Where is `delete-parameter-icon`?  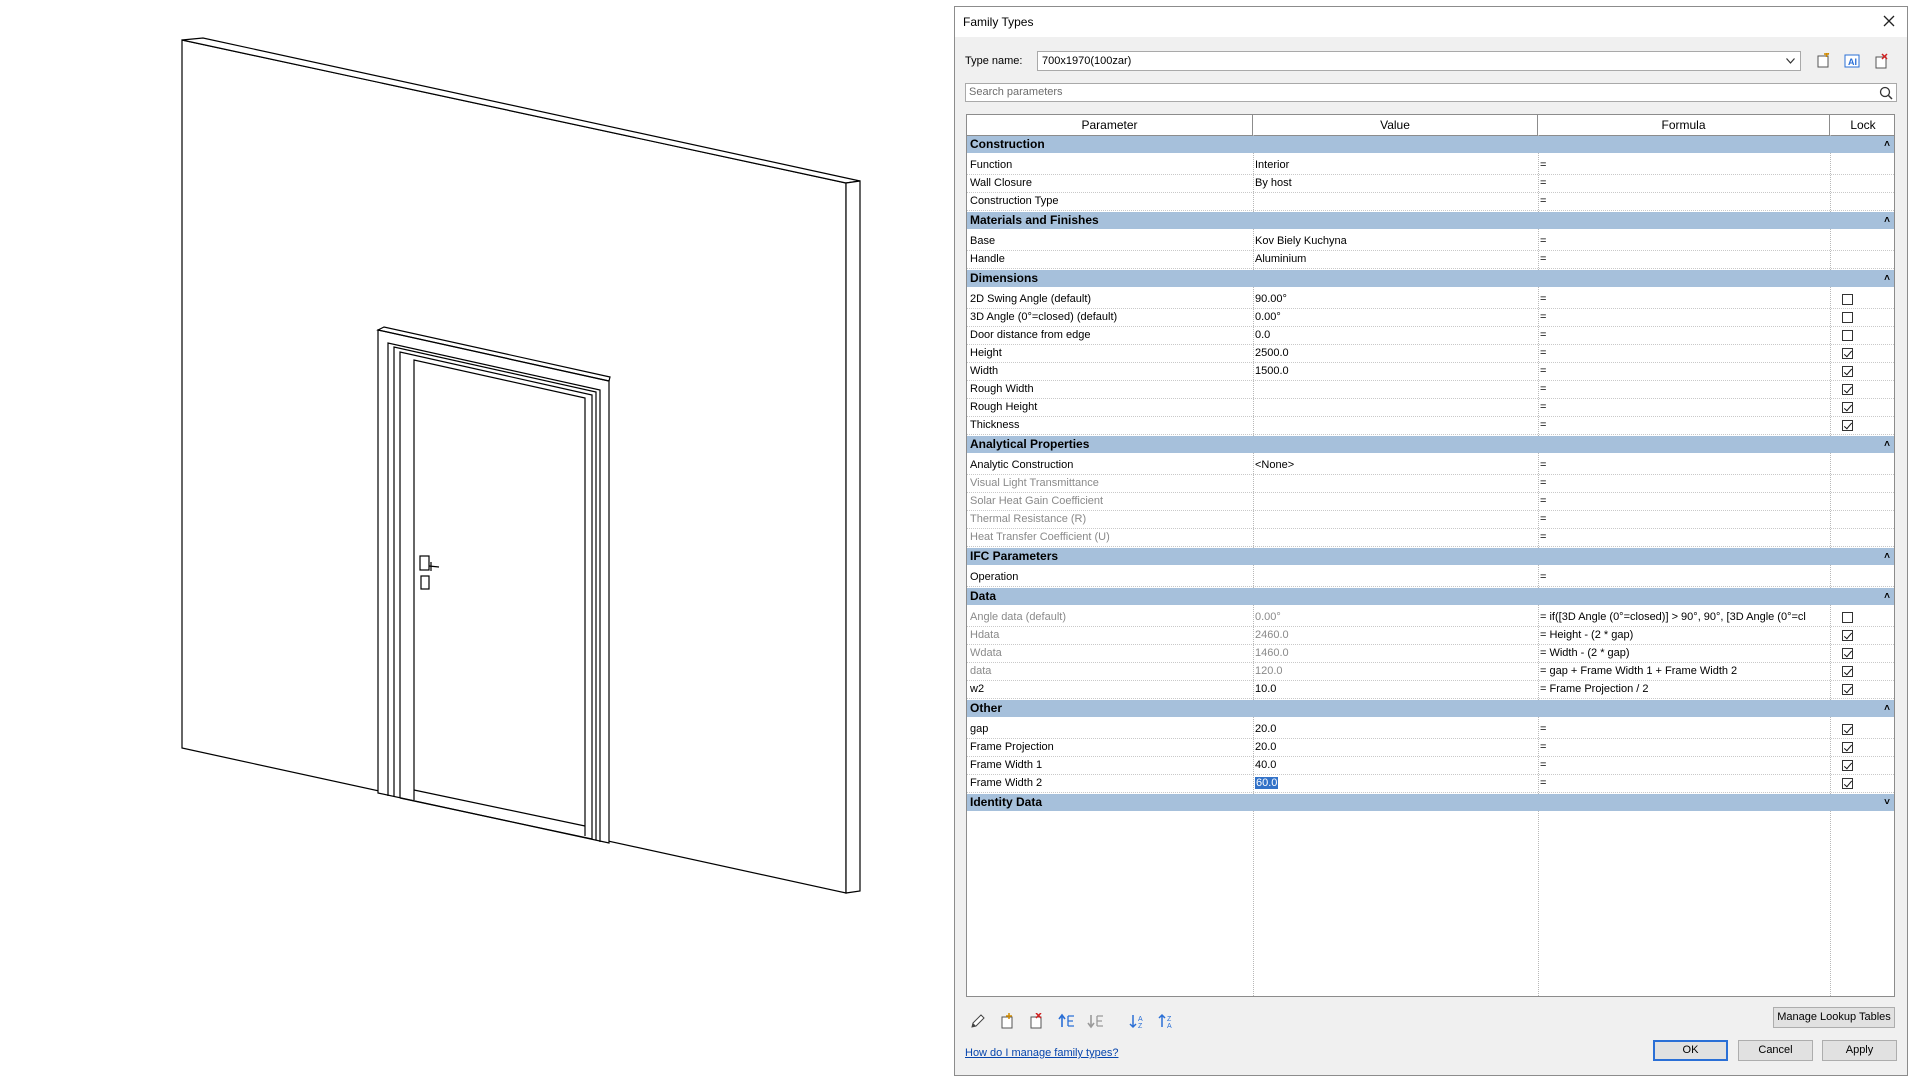
delete-parameter-icon is located at coordinates (1036, 1021).